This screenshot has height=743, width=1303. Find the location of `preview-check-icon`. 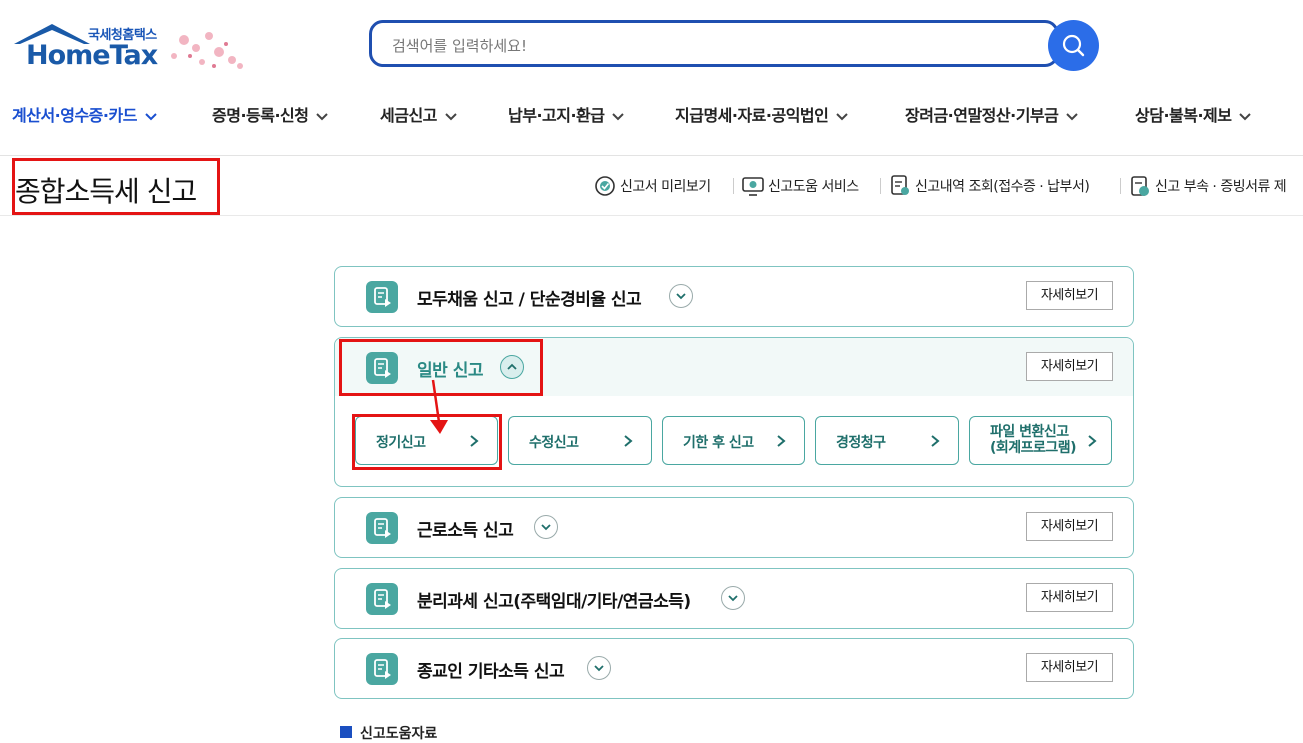

preview-check-icon is located at coordinates (605, 186).